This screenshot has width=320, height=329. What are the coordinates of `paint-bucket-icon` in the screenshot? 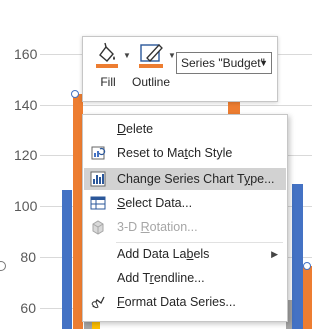 It's located at (107, 55).